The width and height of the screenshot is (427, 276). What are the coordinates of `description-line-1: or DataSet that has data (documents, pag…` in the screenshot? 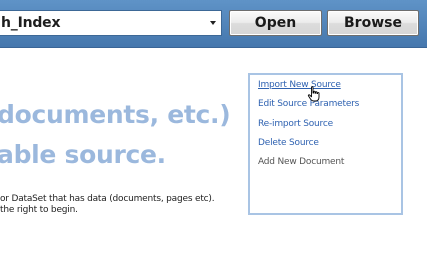 It's located at (107, 199).